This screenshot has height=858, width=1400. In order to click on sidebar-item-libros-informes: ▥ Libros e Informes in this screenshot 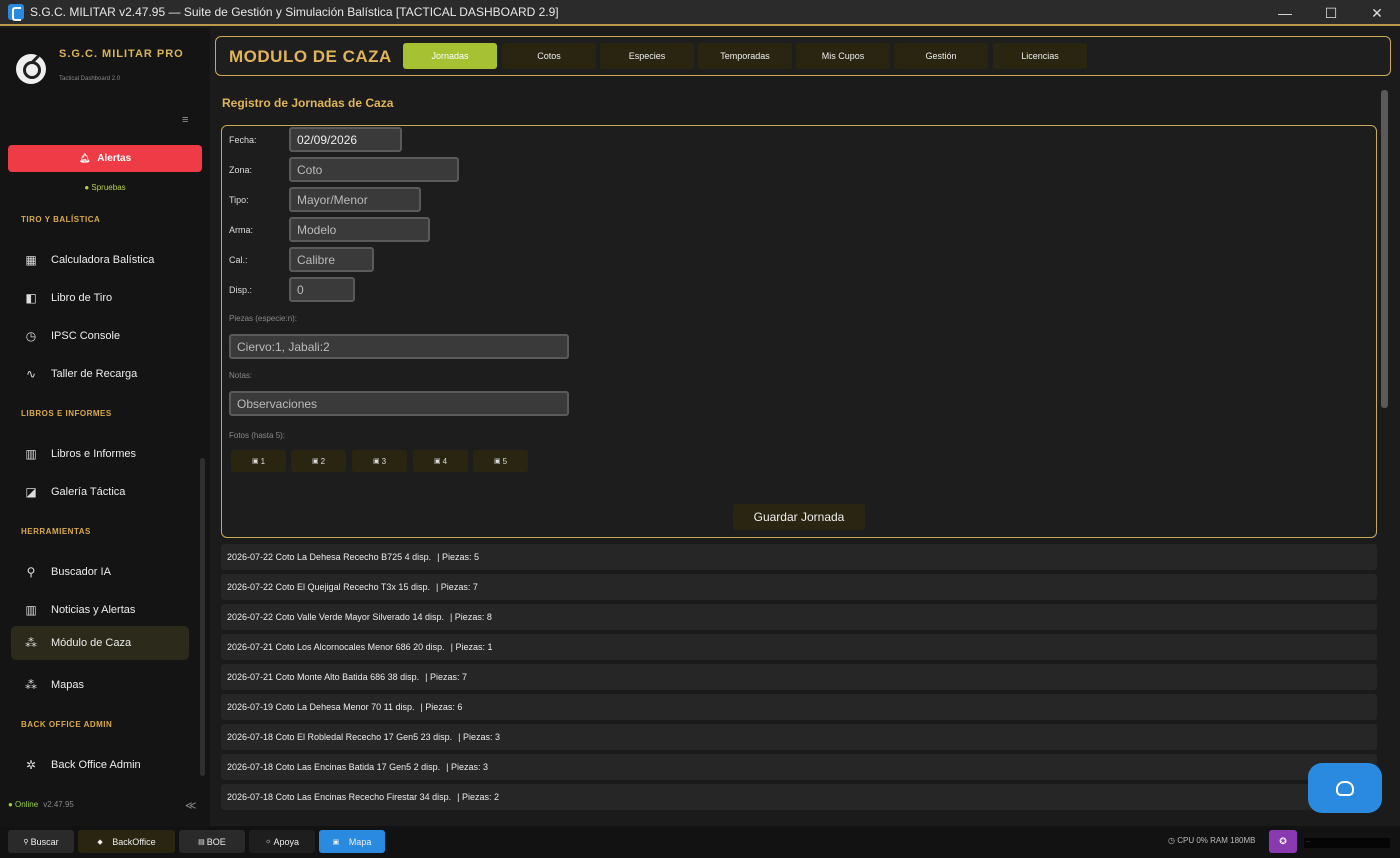, I will do `click(100, 454)`.